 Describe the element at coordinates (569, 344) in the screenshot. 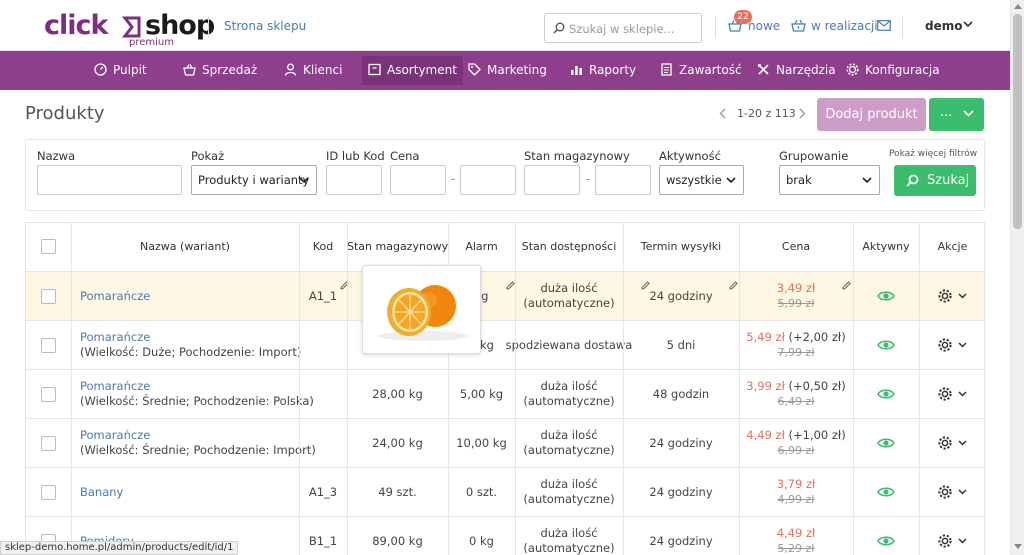

I see `availability-value: spodziewana dostawa` at that location.